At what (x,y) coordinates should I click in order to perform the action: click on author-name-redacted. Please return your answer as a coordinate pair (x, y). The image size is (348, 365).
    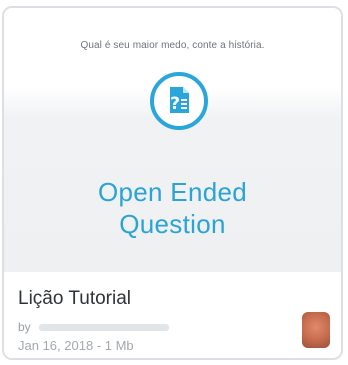
    Looking at the image, I should click on (103, 327).